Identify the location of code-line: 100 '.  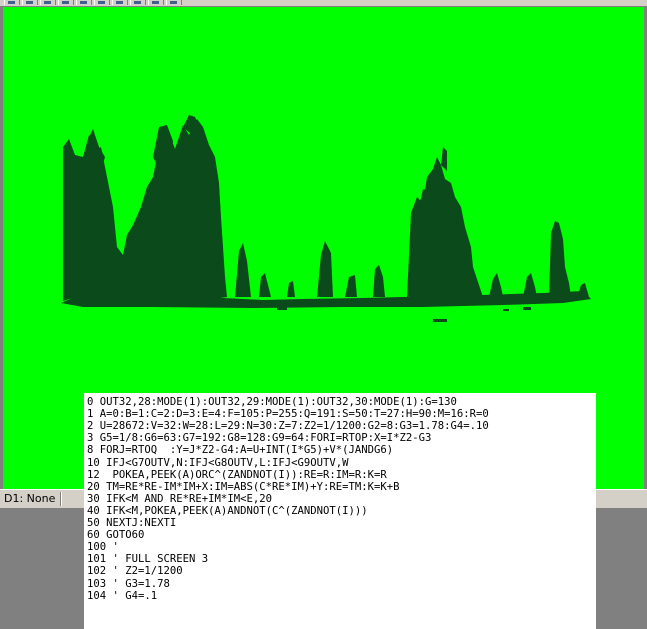
(103, 547).